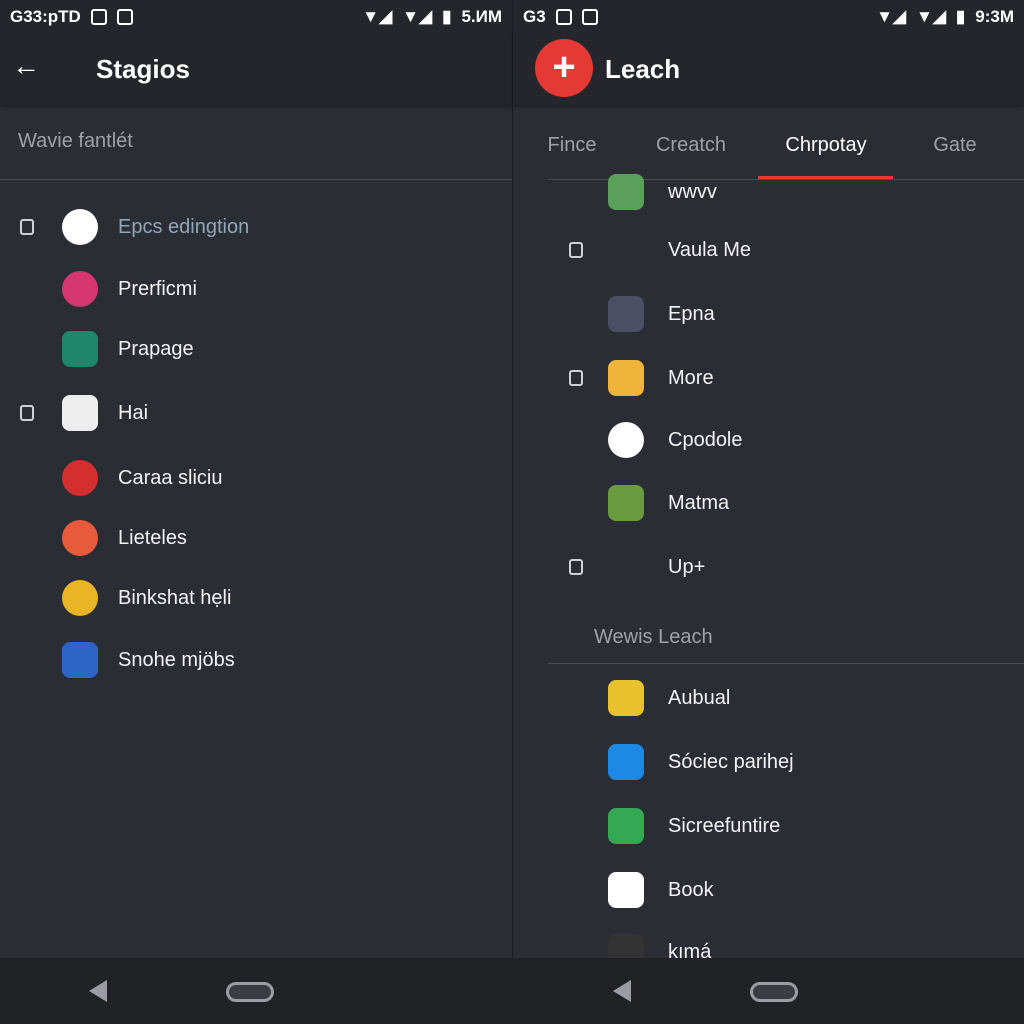 Image resolution: width=1024 pixels, height=1024 pixels. Describe the element at coordinates (626, 826) in the screenshot. I see `maps-icon` at that location.